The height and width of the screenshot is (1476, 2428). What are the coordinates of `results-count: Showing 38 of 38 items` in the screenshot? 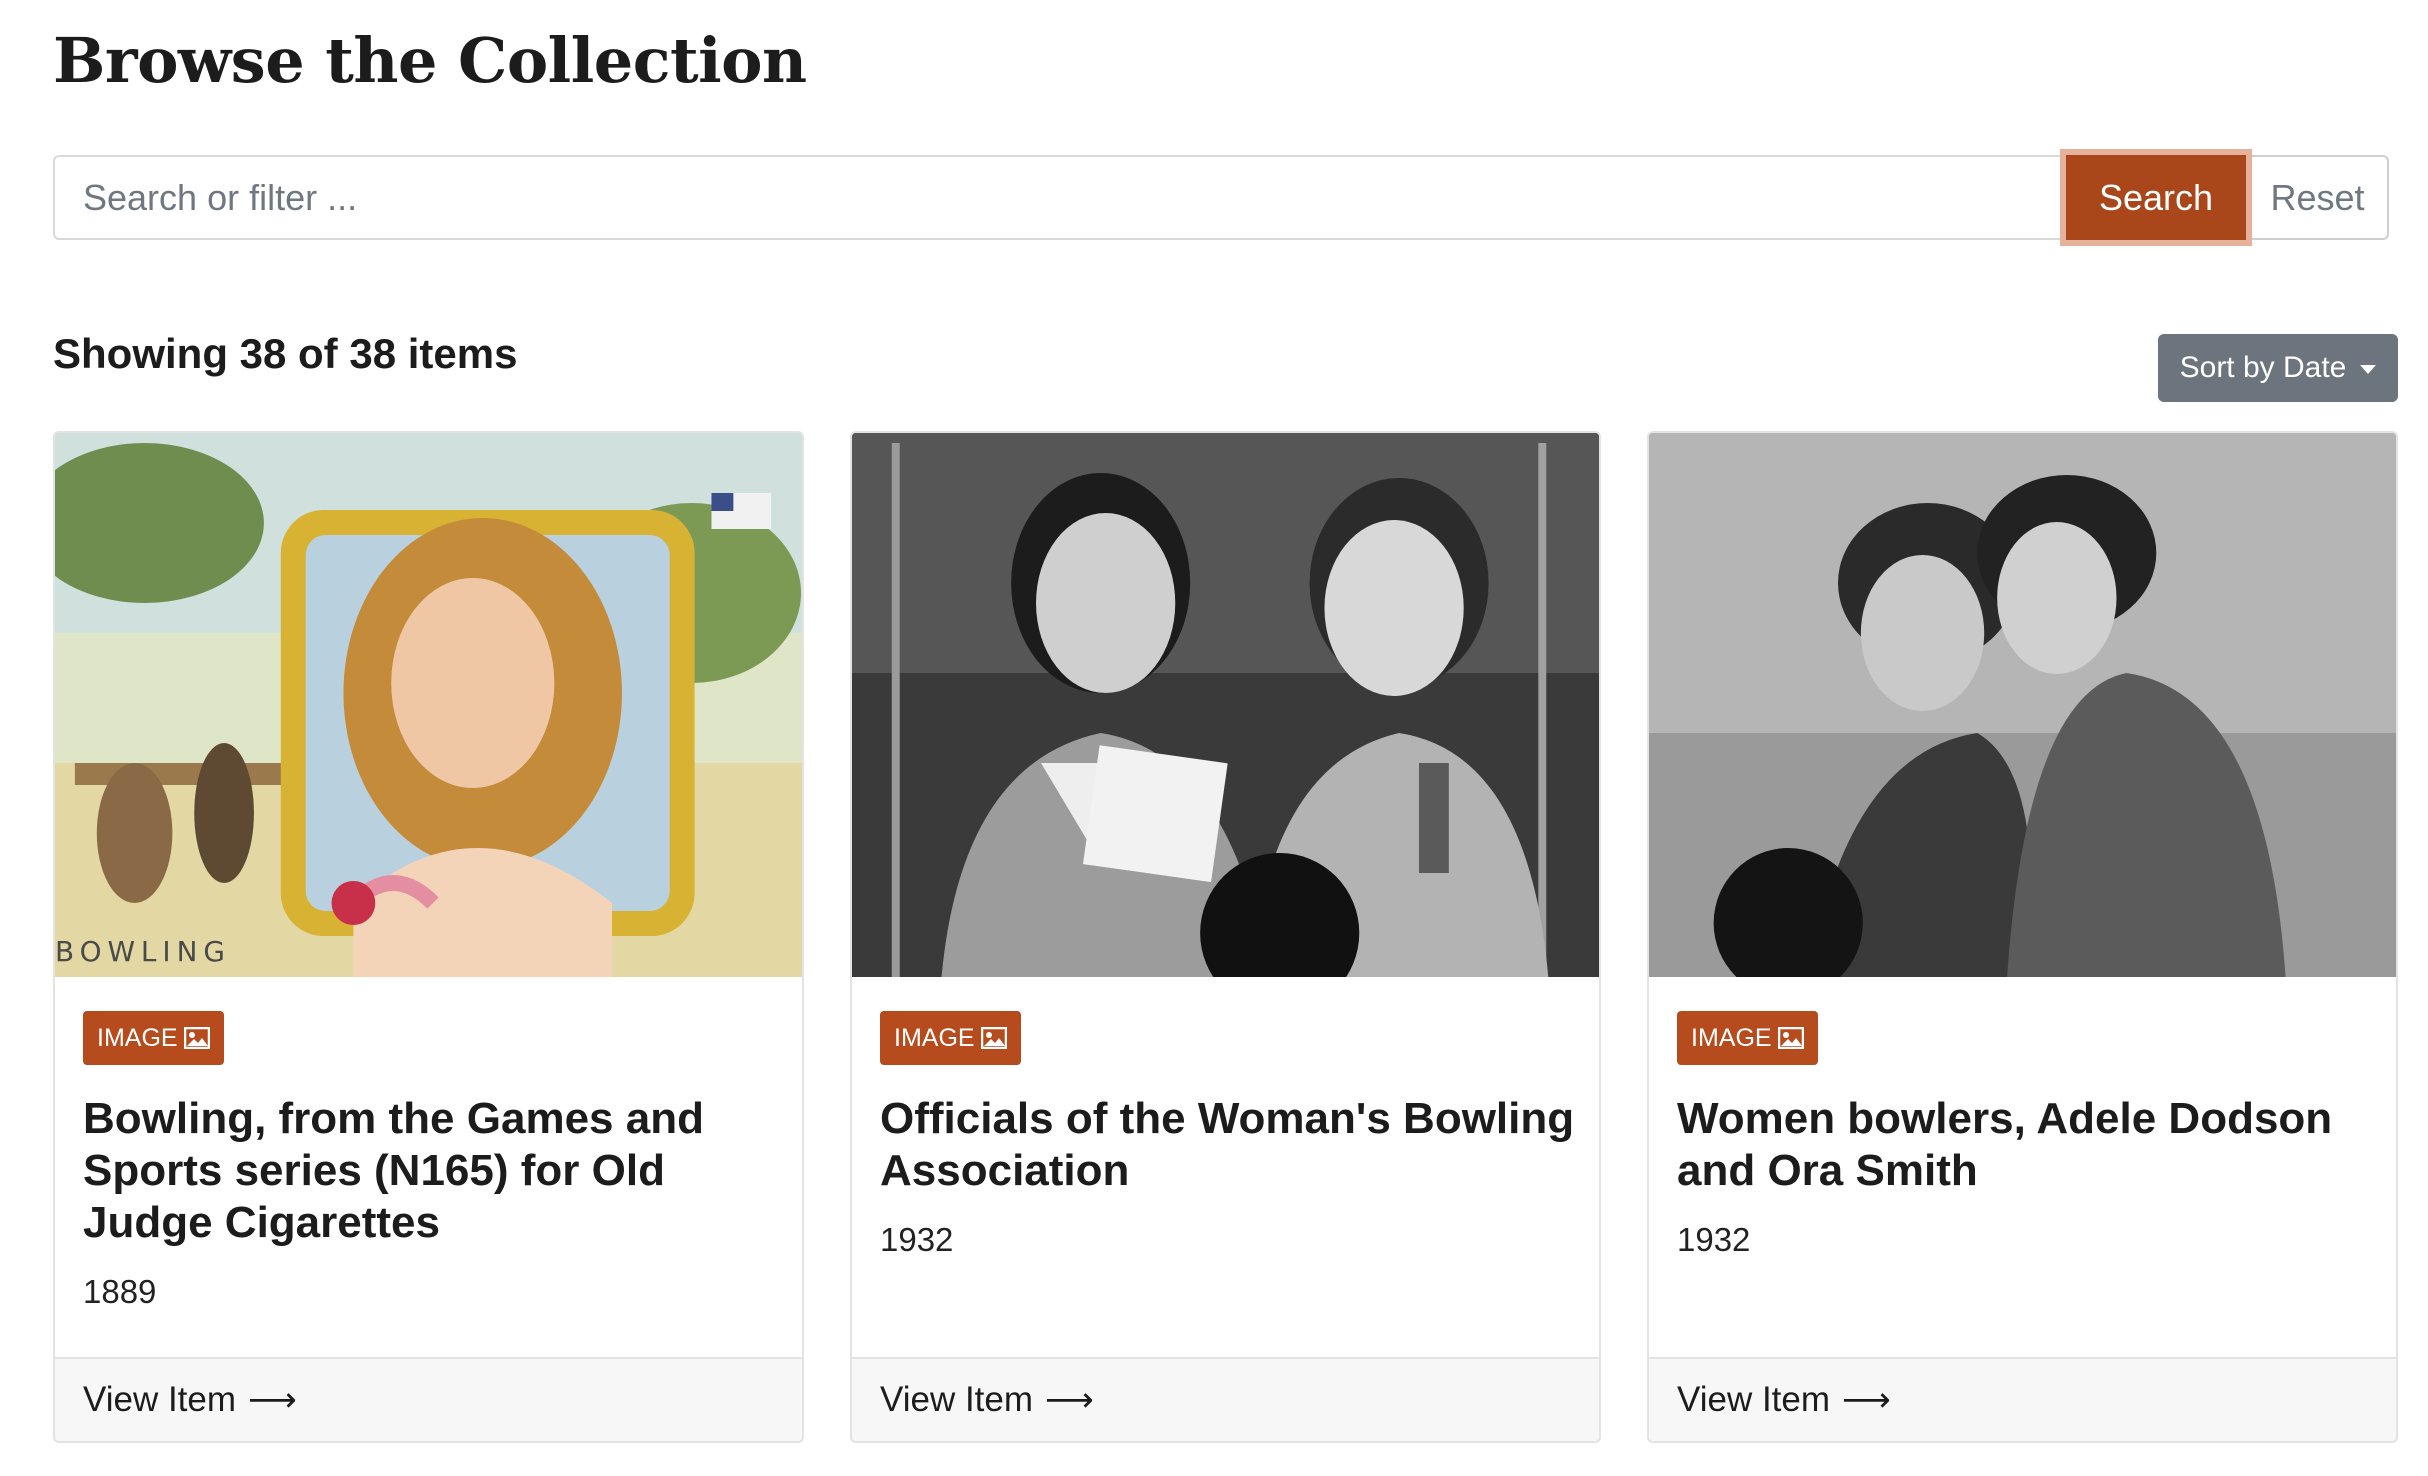 It's located at (285, 353).